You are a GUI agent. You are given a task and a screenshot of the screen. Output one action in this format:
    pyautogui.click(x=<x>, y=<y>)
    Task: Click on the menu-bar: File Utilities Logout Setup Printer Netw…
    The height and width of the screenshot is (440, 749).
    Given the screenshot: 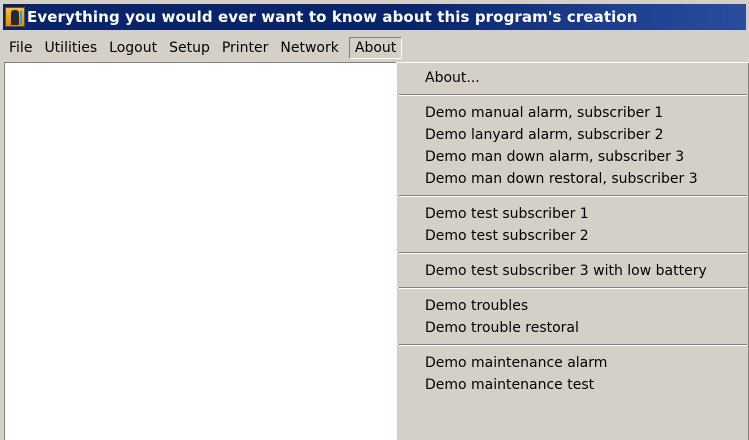 What is the action you would take?
    pyautogui.click(x=374, y=48)
    